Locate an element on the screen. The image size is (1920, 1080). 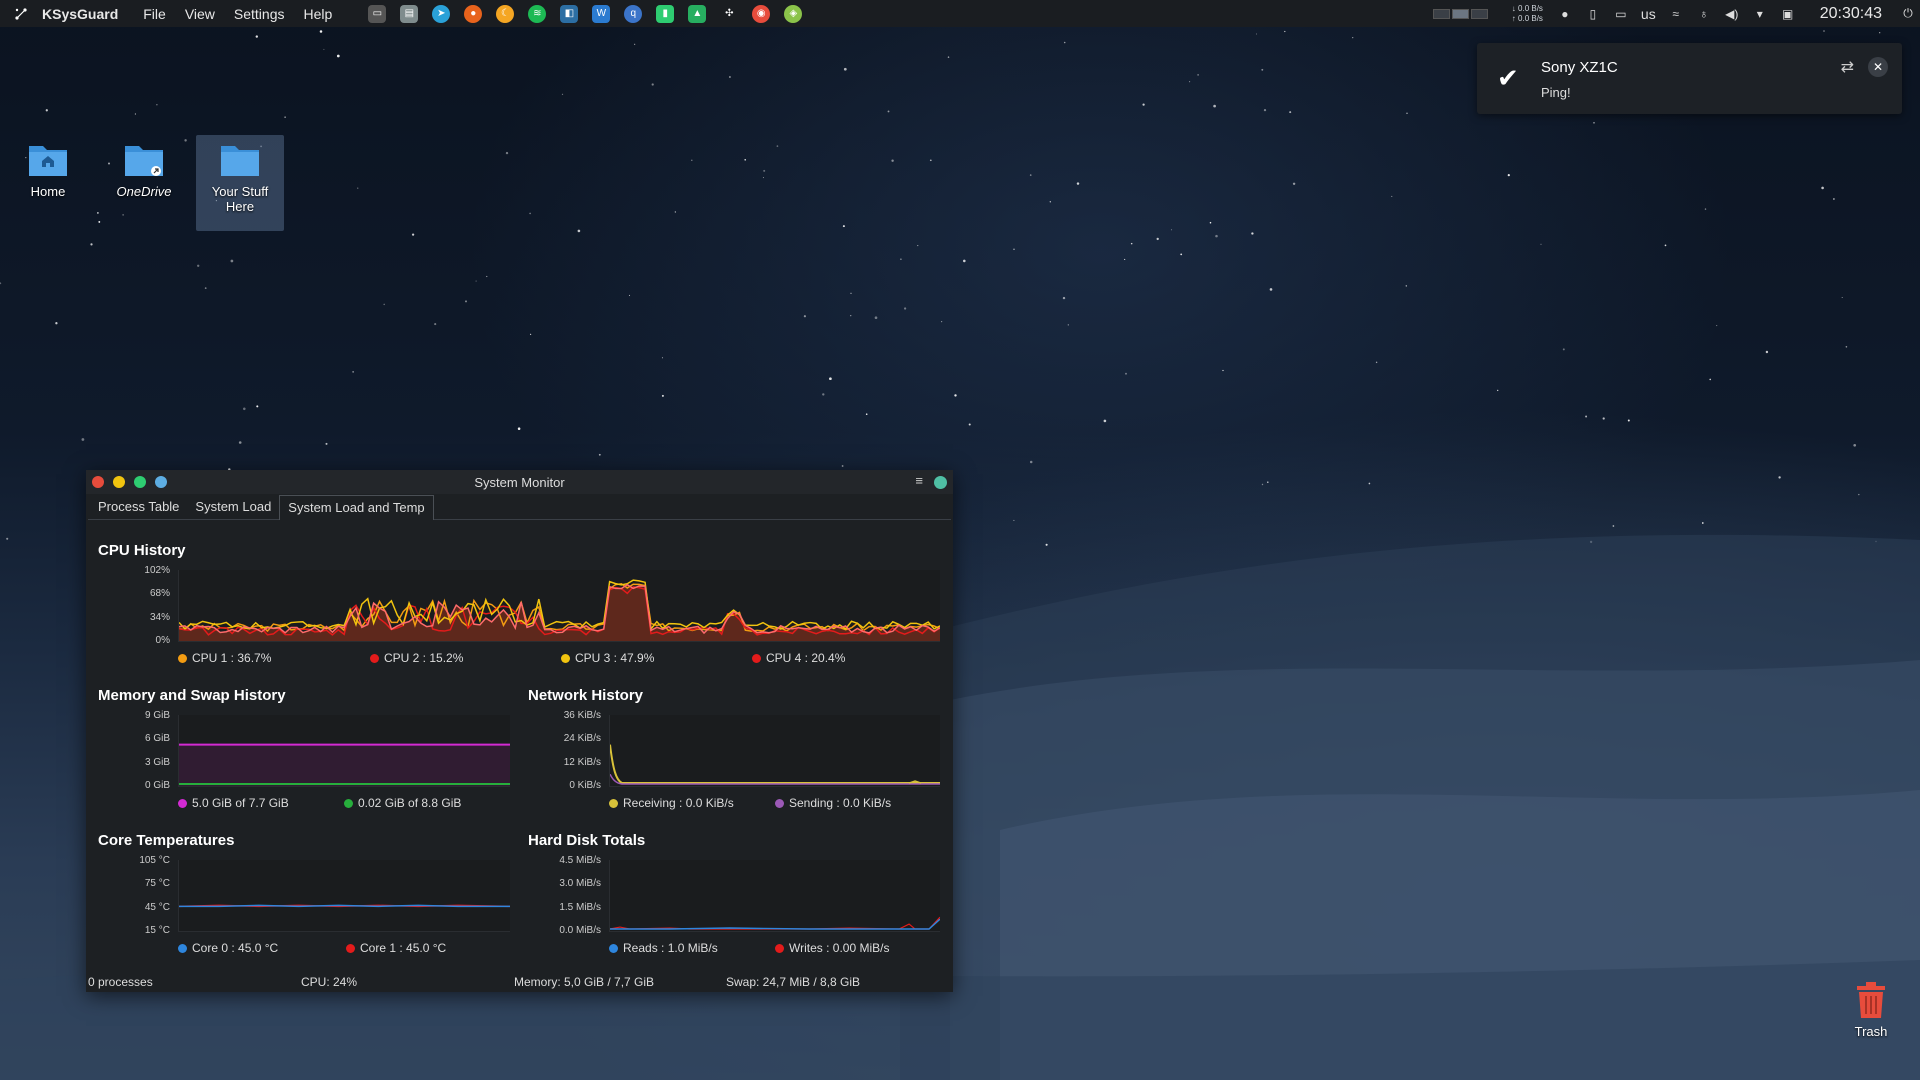
axis-tick: 1.5 MiB/s is located at coordinates (580, 907).